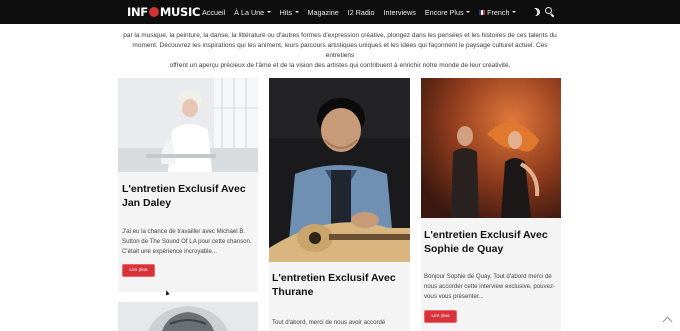  Describe the element at coordinates (286, 12) in the screenshot. I see `nav-item-label: Hits` at that location.